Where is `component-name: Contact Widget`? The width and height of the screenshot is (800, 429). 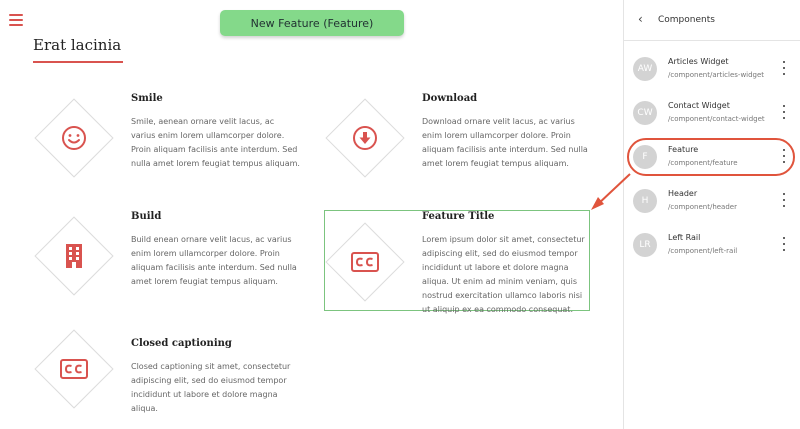
component-name: Contact Widget is located at coordinates (699, 105).